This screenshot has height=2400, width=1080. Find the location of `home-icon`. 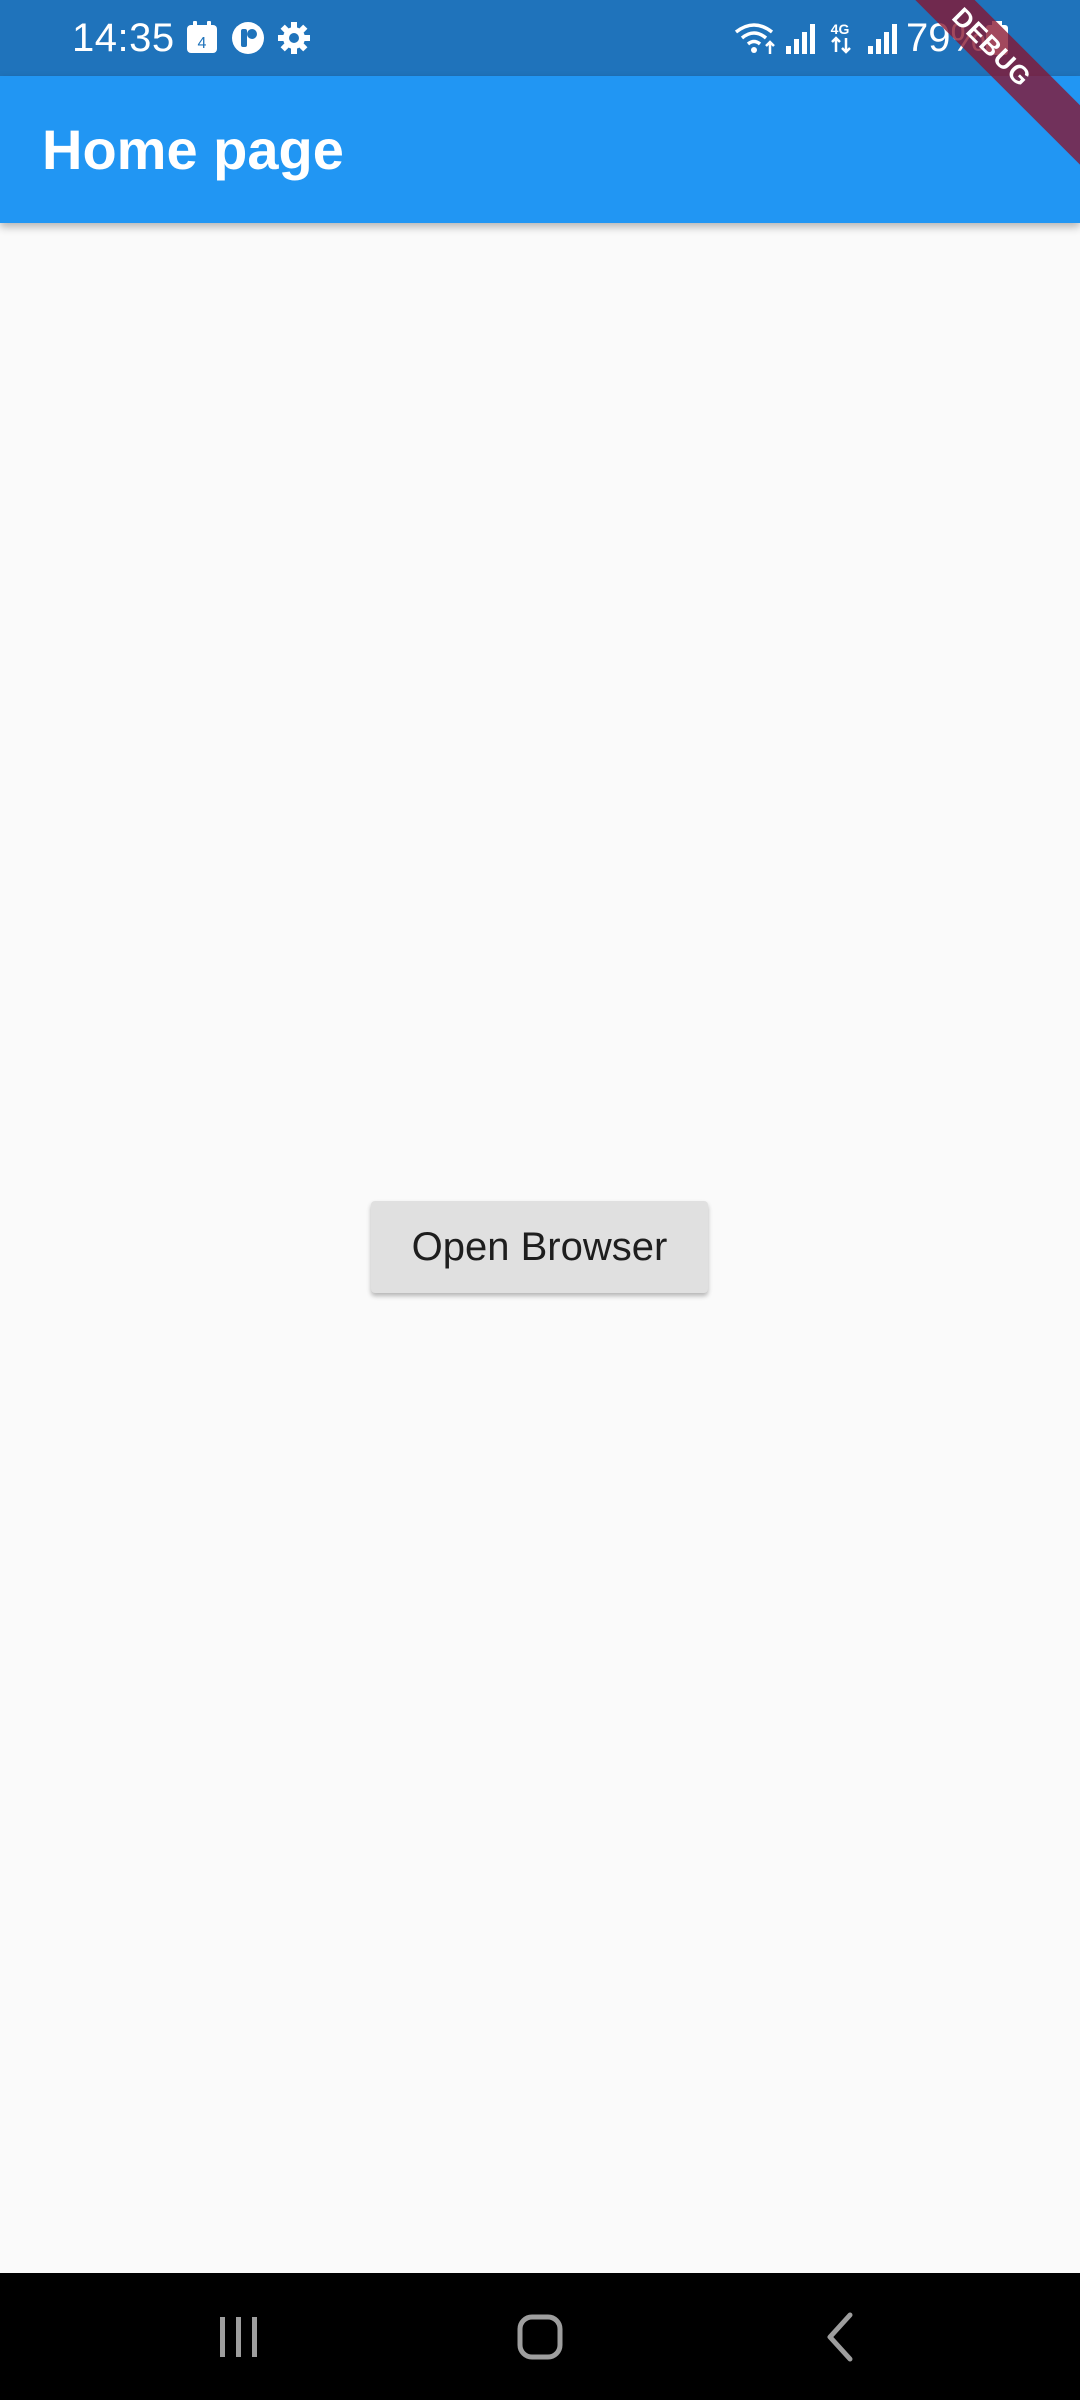

home-icon is located at coordinates (540, 2337).